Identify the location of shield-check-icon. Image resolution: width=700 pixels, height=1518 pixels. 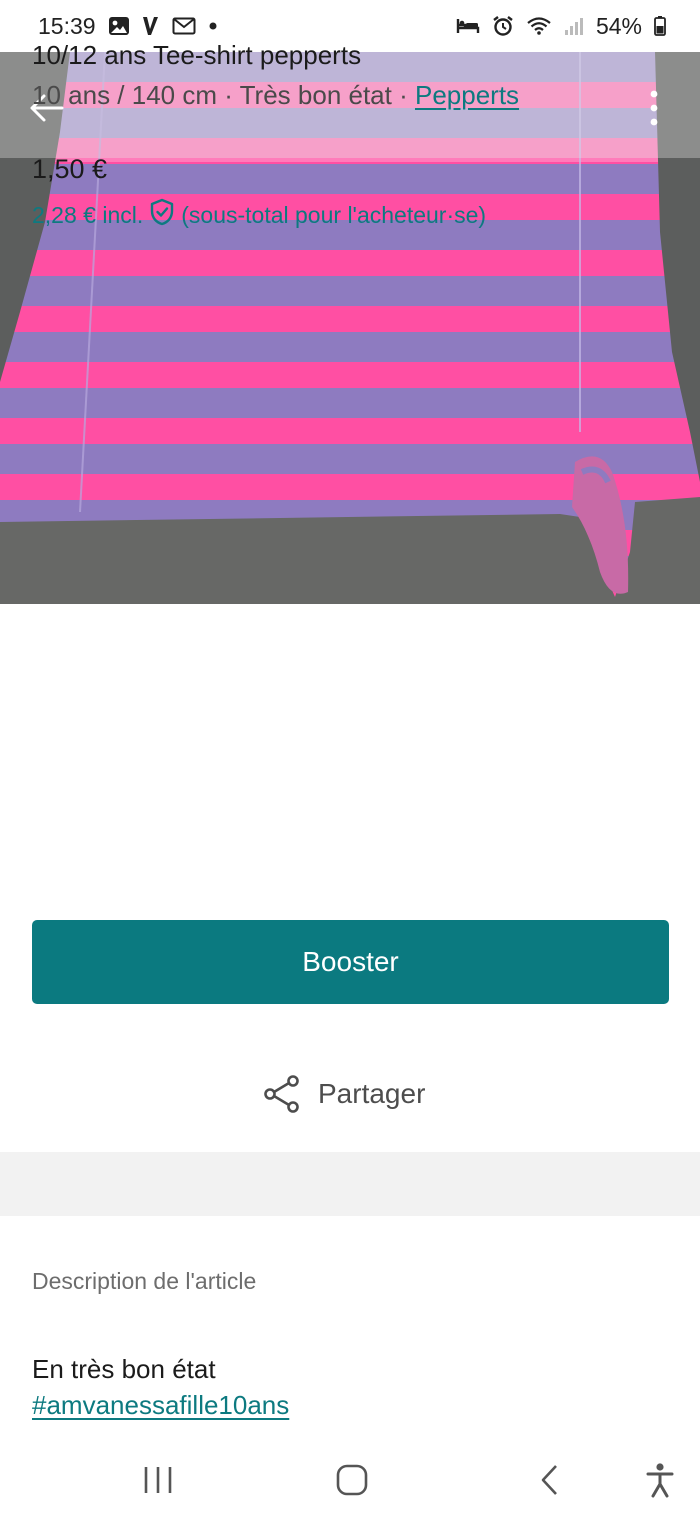
(162, 215).